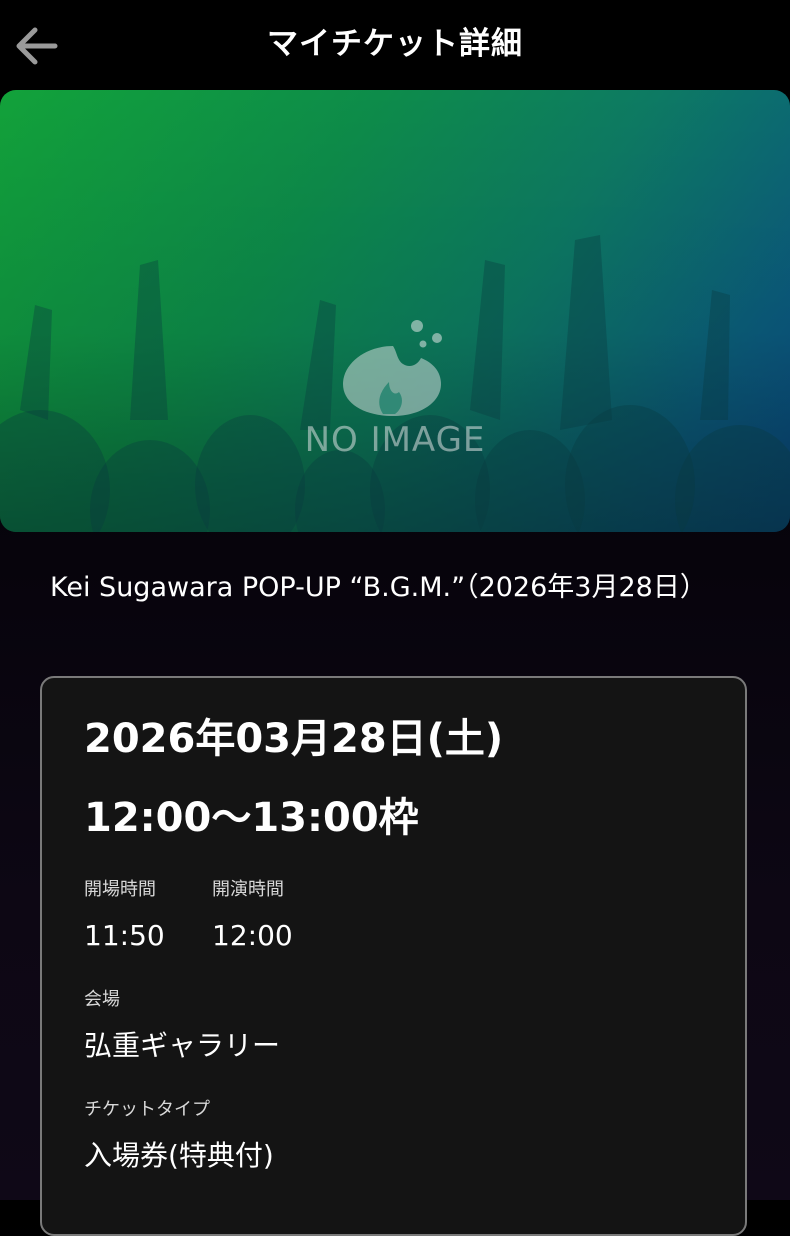 This screenshot has width=790, height=1236. Describe the element at coordinates (124, 935) in the screenshot. I see `open-time-value: 11:50` at that location.